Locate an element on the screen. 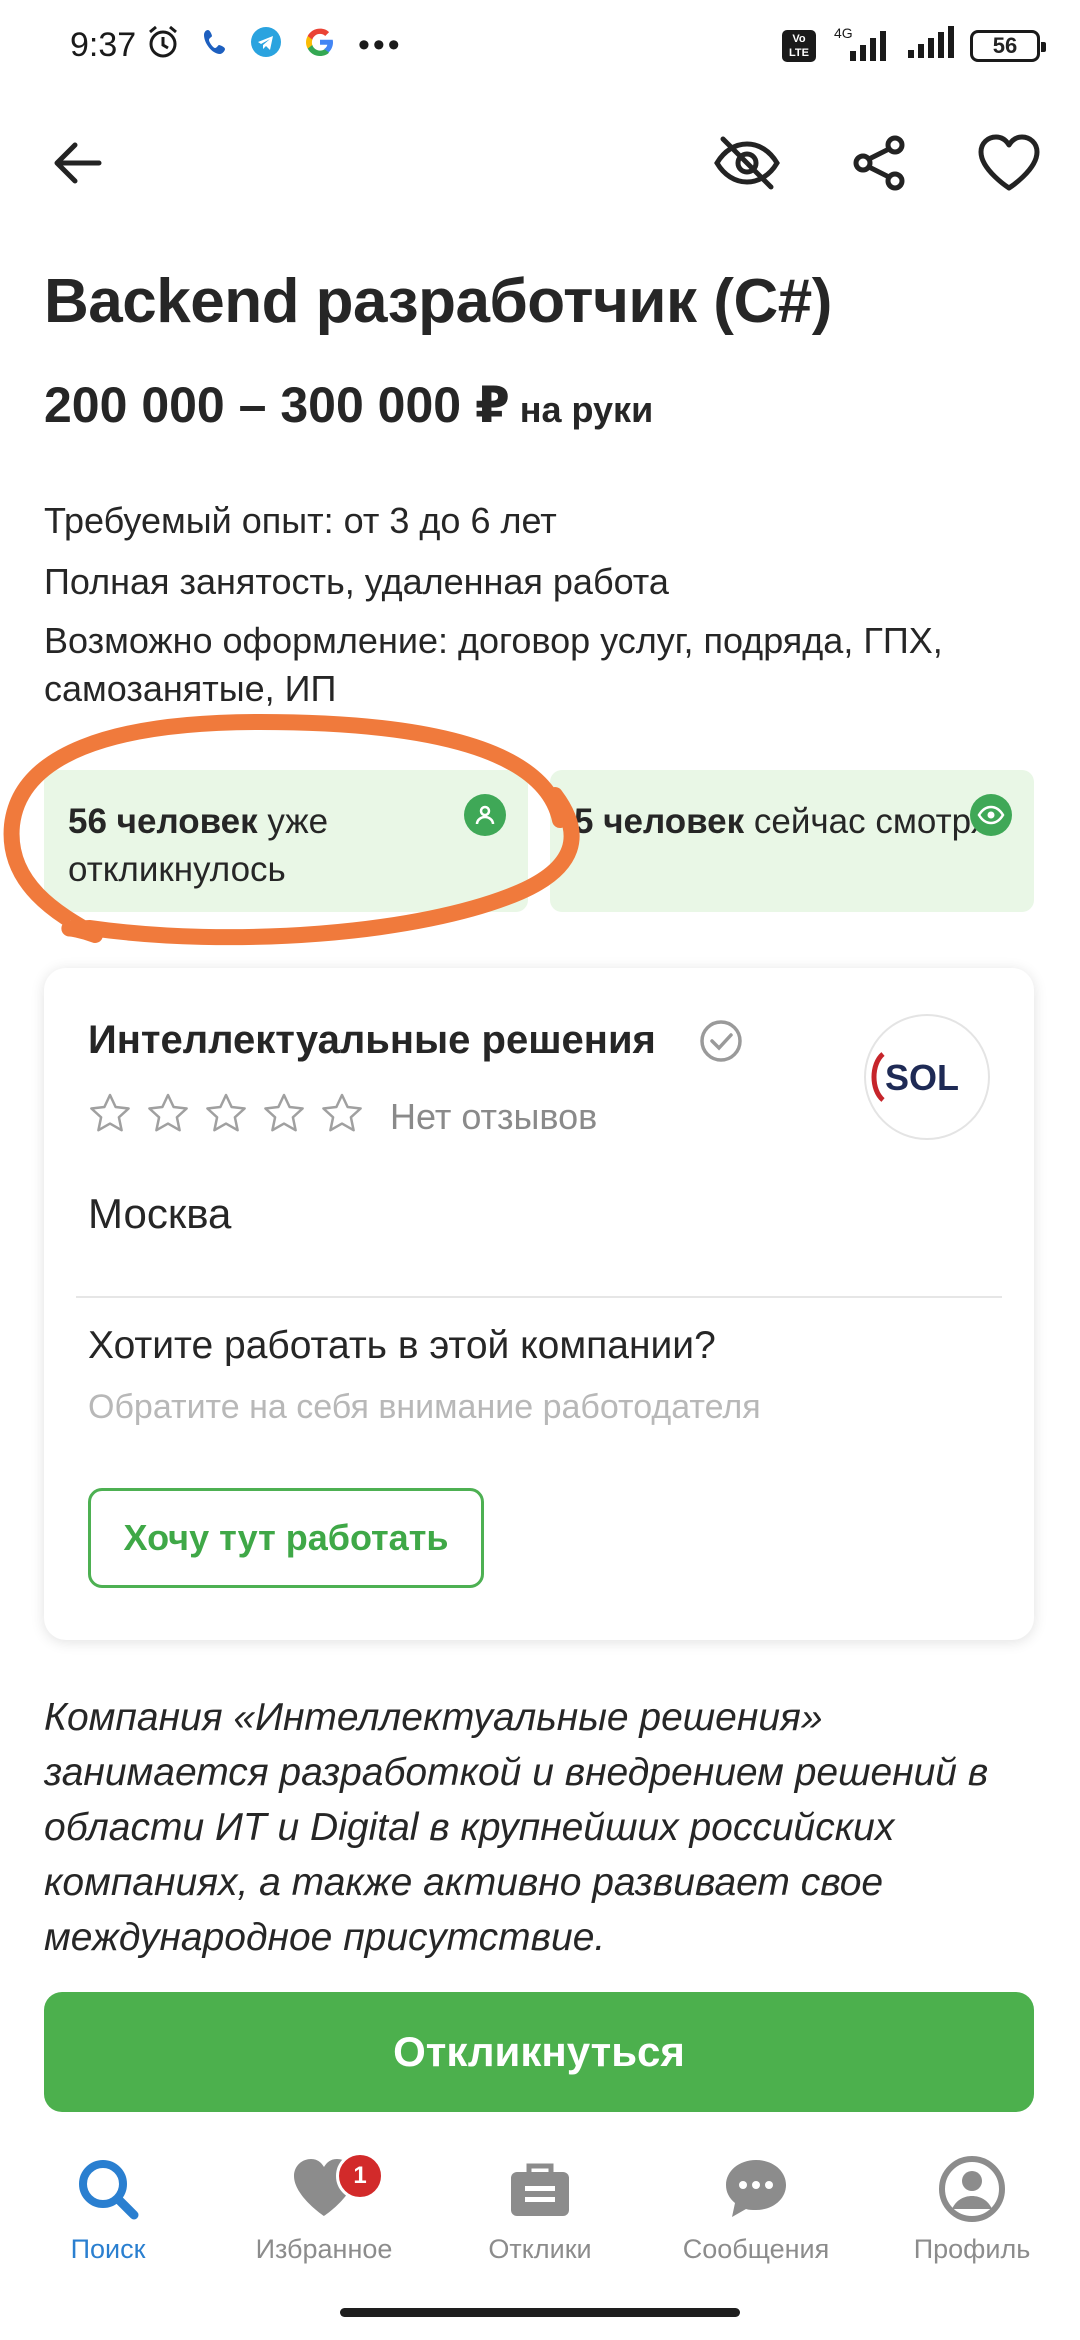 Image resolution: width=1080 pixels, height=2340 pixels. company-logo-text: SOL is located at coordinates (922, 1077).